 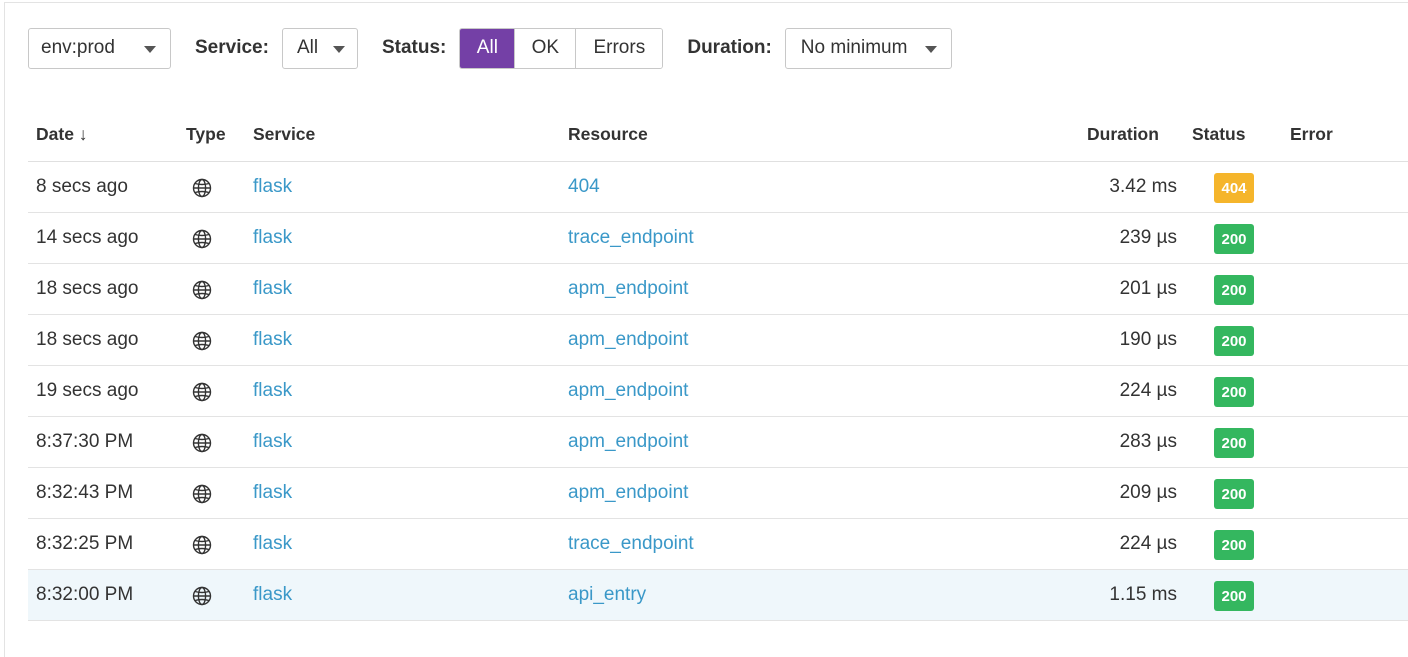 I want to click on column-header-service: Service, so click(x=284, y=134).